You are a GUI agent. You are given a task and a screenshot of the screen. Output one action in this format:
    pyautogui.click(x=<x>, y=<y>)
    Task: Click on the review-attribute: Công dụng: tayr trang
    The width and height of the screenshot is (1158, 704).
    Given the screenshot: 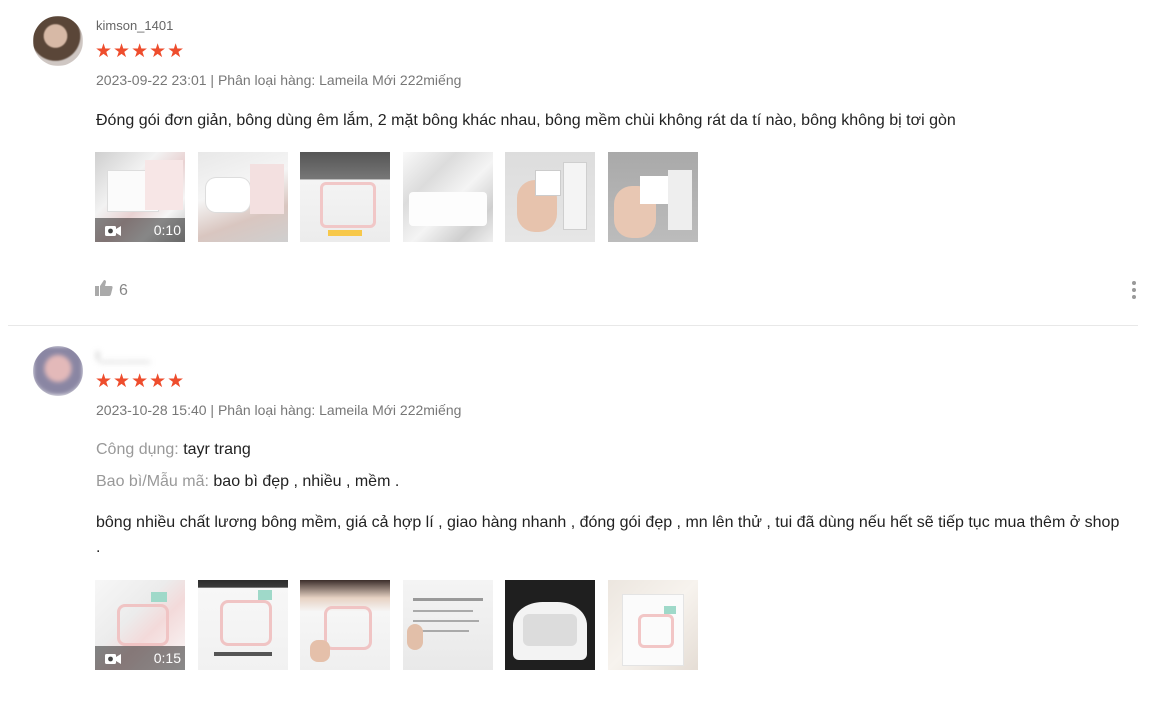 What is the action you would take?
    pyautogui.click(x=173, y=450)
    